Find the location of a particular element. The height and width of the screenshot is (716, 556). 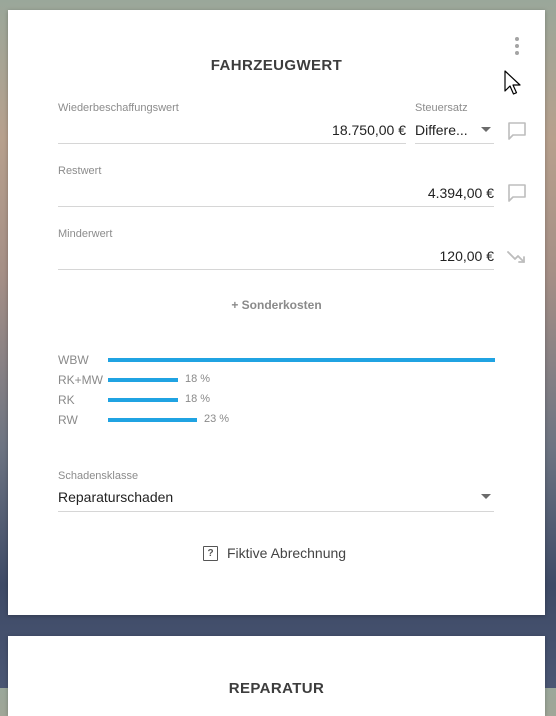

bar-label-wbw: WBW is located at coordinates (73, 360).